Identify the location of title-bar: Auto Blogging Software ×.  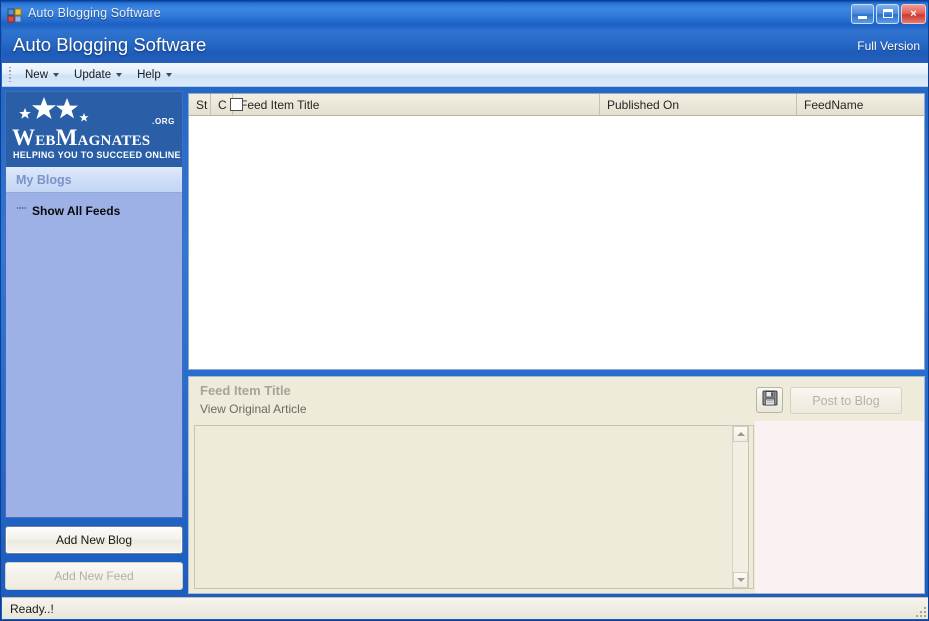
(464, 15).